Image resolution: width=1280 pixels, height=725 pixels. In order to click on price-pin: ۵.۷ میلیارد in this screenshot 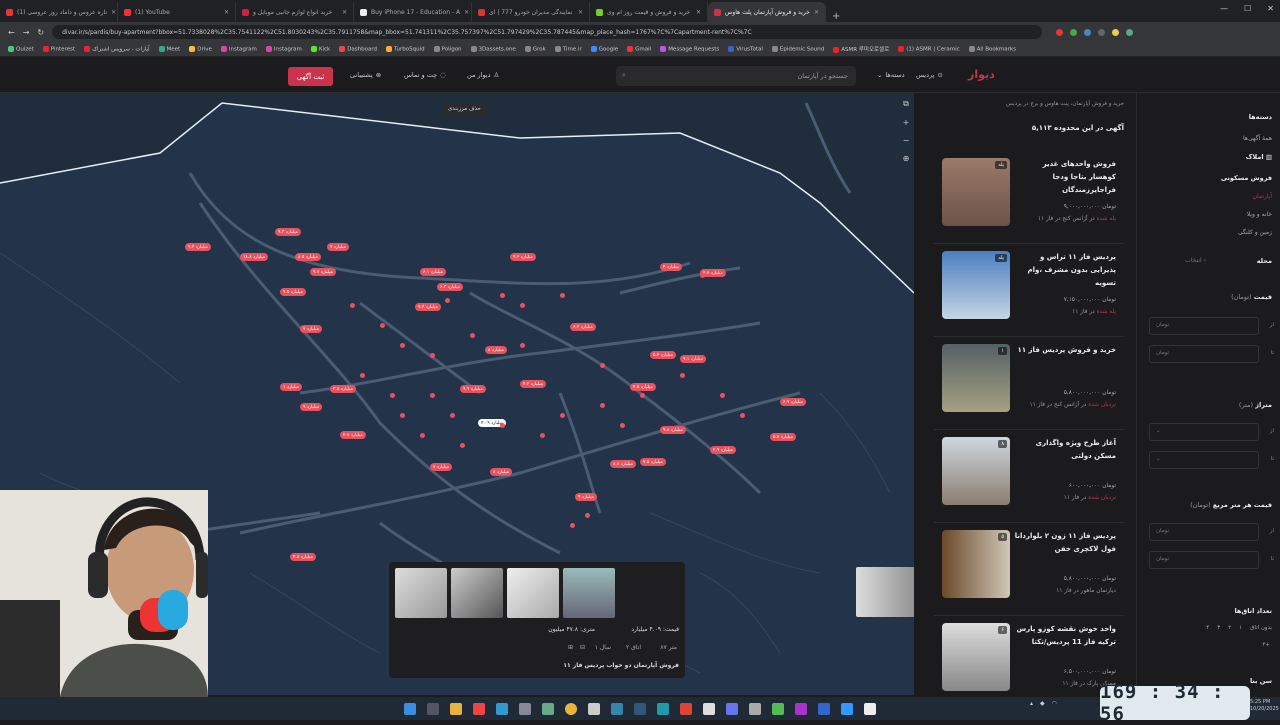, I will do `click(783, 437)`.